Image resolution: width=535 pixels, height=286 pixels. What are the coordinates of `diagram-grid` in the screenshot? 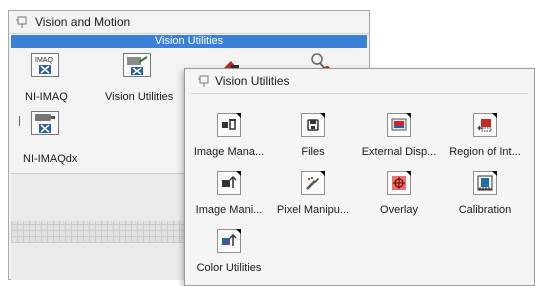 It's located at (98, 232).